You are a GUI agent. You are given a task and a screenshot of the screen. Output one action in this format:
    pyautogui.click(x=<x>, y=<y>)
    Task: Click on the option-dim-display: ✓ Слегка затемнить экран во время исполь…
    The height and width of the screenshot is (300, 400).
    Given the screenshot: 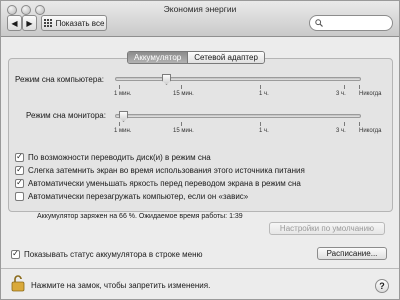 What is the action you would take?
    pyautogui.click(x=160, y=170)
    